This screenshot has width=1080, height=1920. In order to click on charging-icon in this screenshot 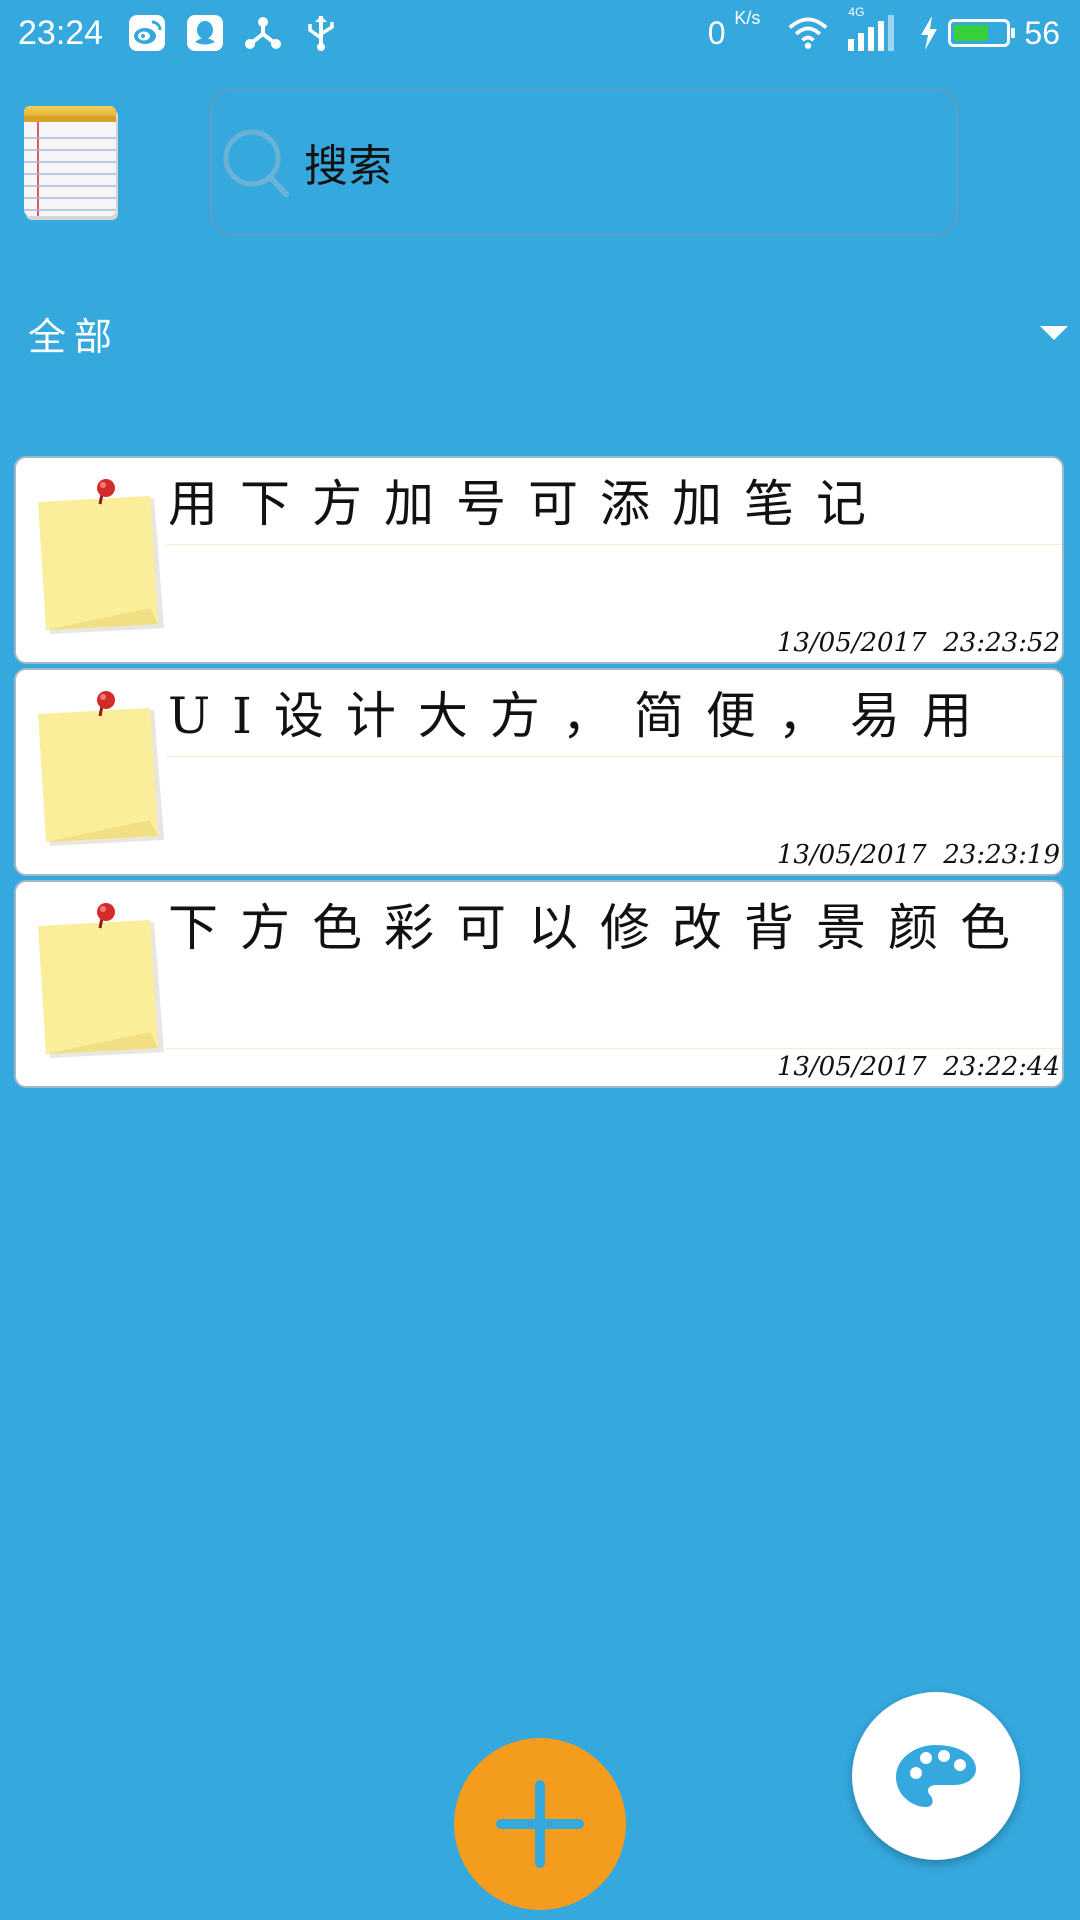, I will do `click(929, 33)`.